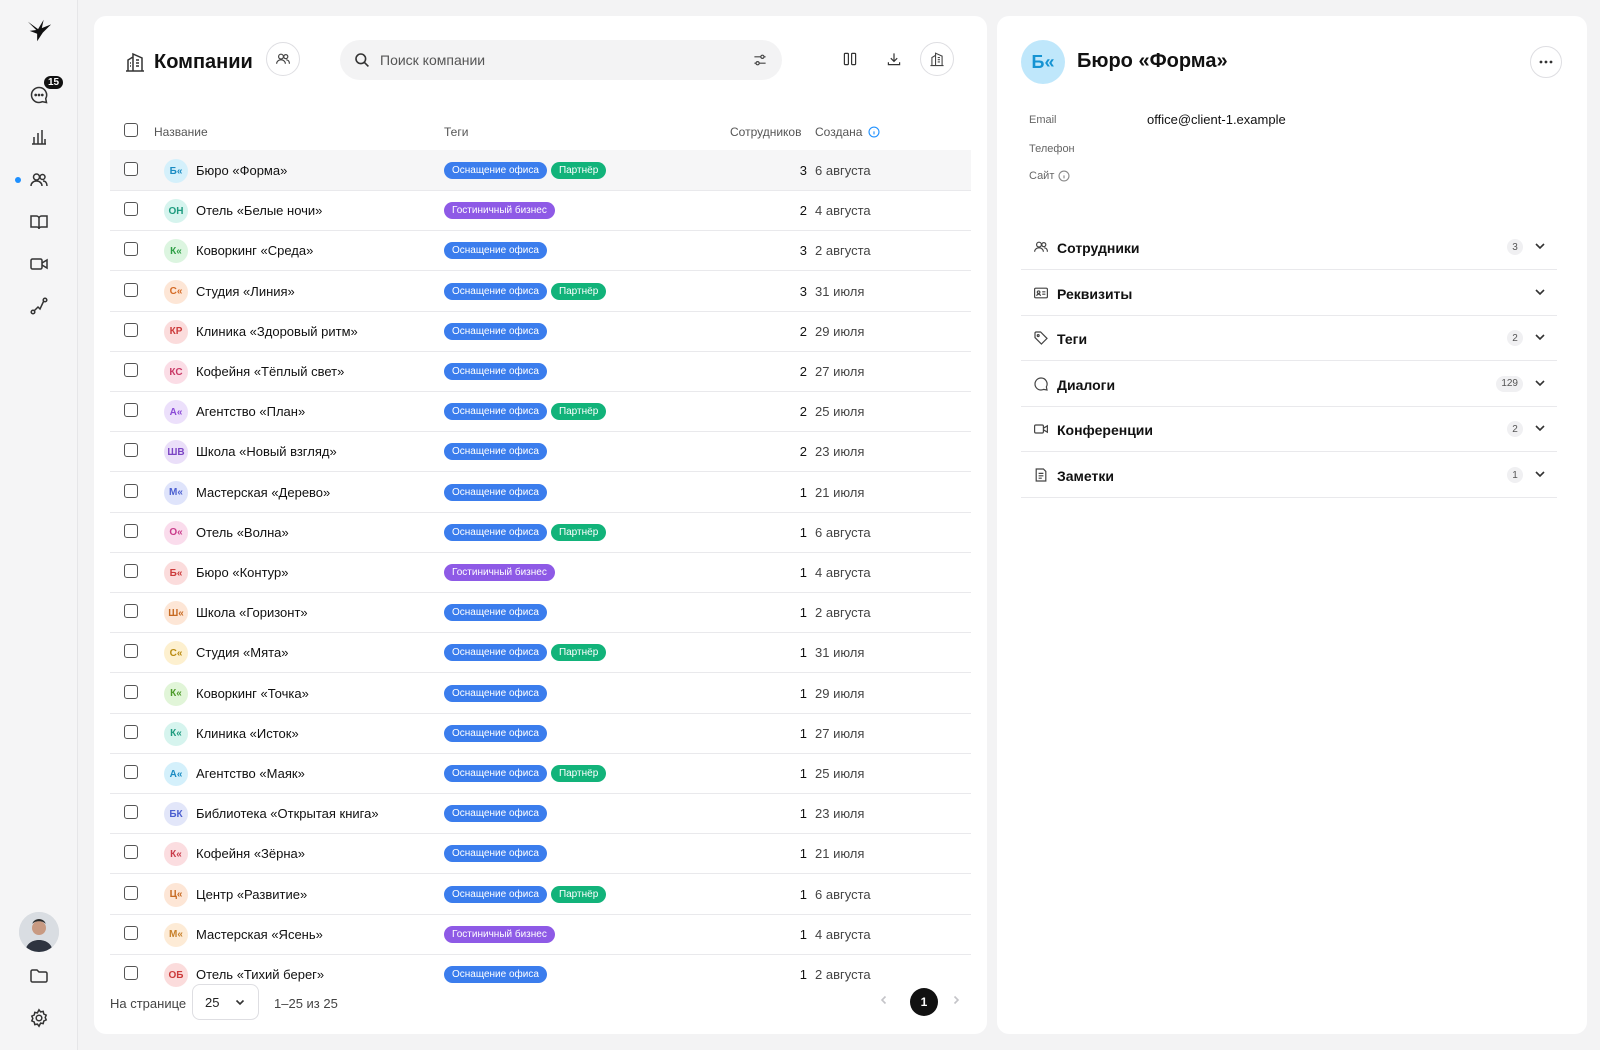 This screenshot has width=1600, height=1050. Describe the element at coordinates (287, 813) in the screenshot. I see `company-name: Библиотека «Открытая книга»` at that location.